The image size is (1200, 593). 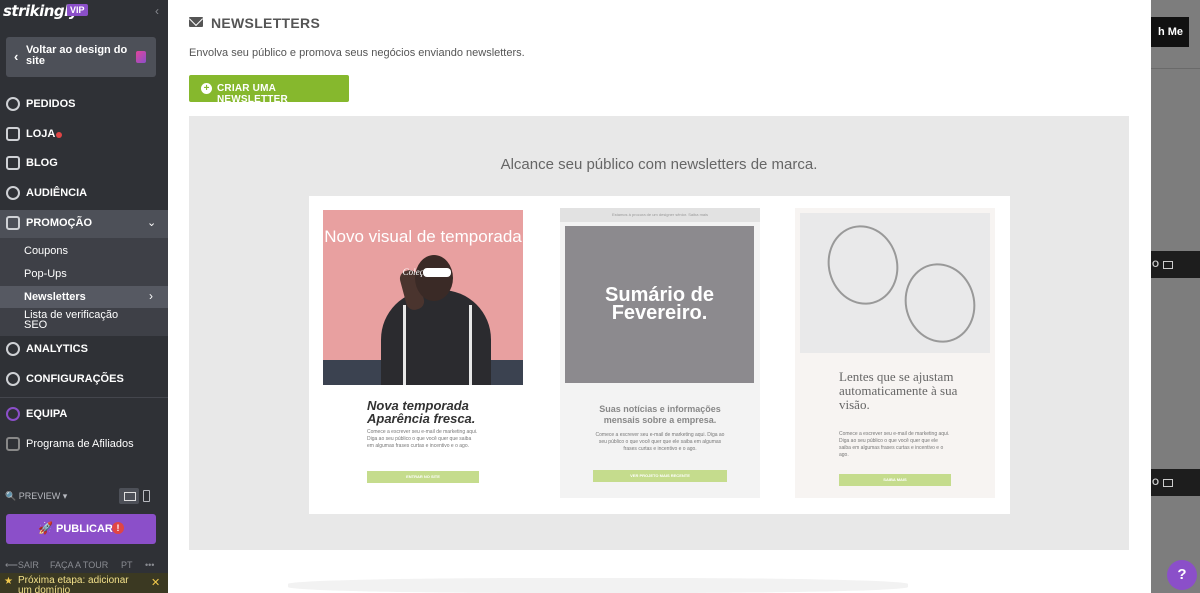 I want to click on divider, so click(x=1175, y=68).